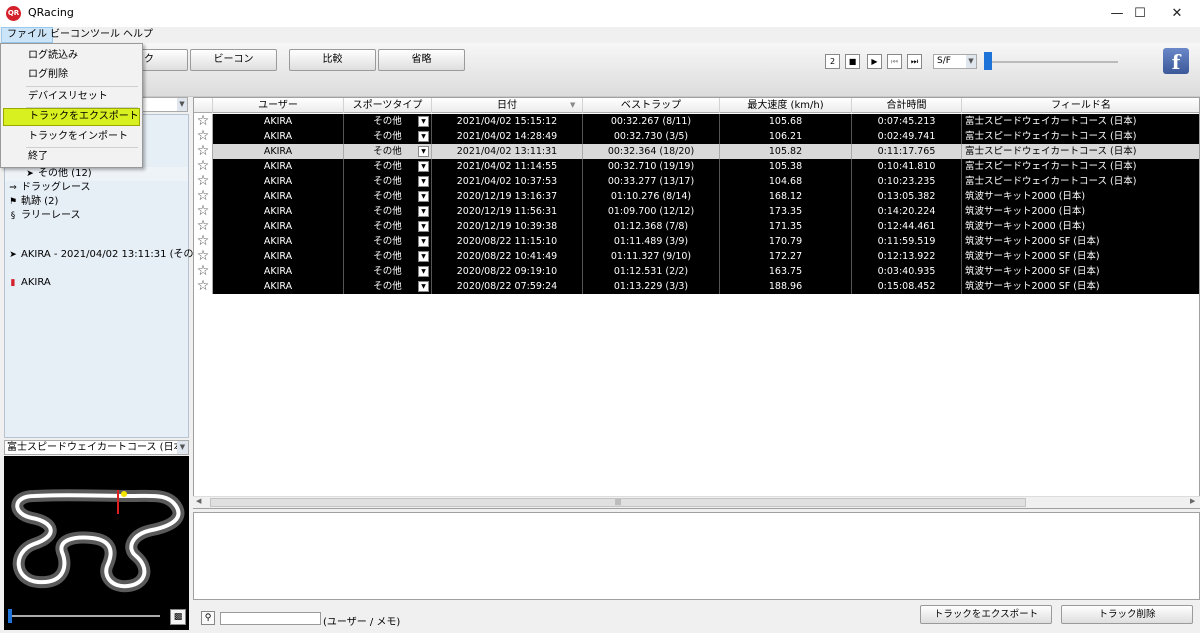 This screenshot has height=633, width=1200. I want to click on swirl-icon: §, so click(13, 216).